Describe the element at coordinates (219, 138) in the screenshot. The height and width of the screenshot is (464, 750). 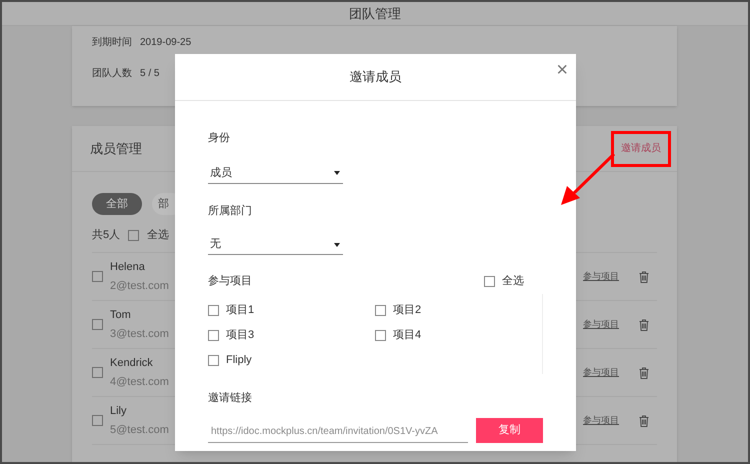
I see `field-label: 身份` at that location.